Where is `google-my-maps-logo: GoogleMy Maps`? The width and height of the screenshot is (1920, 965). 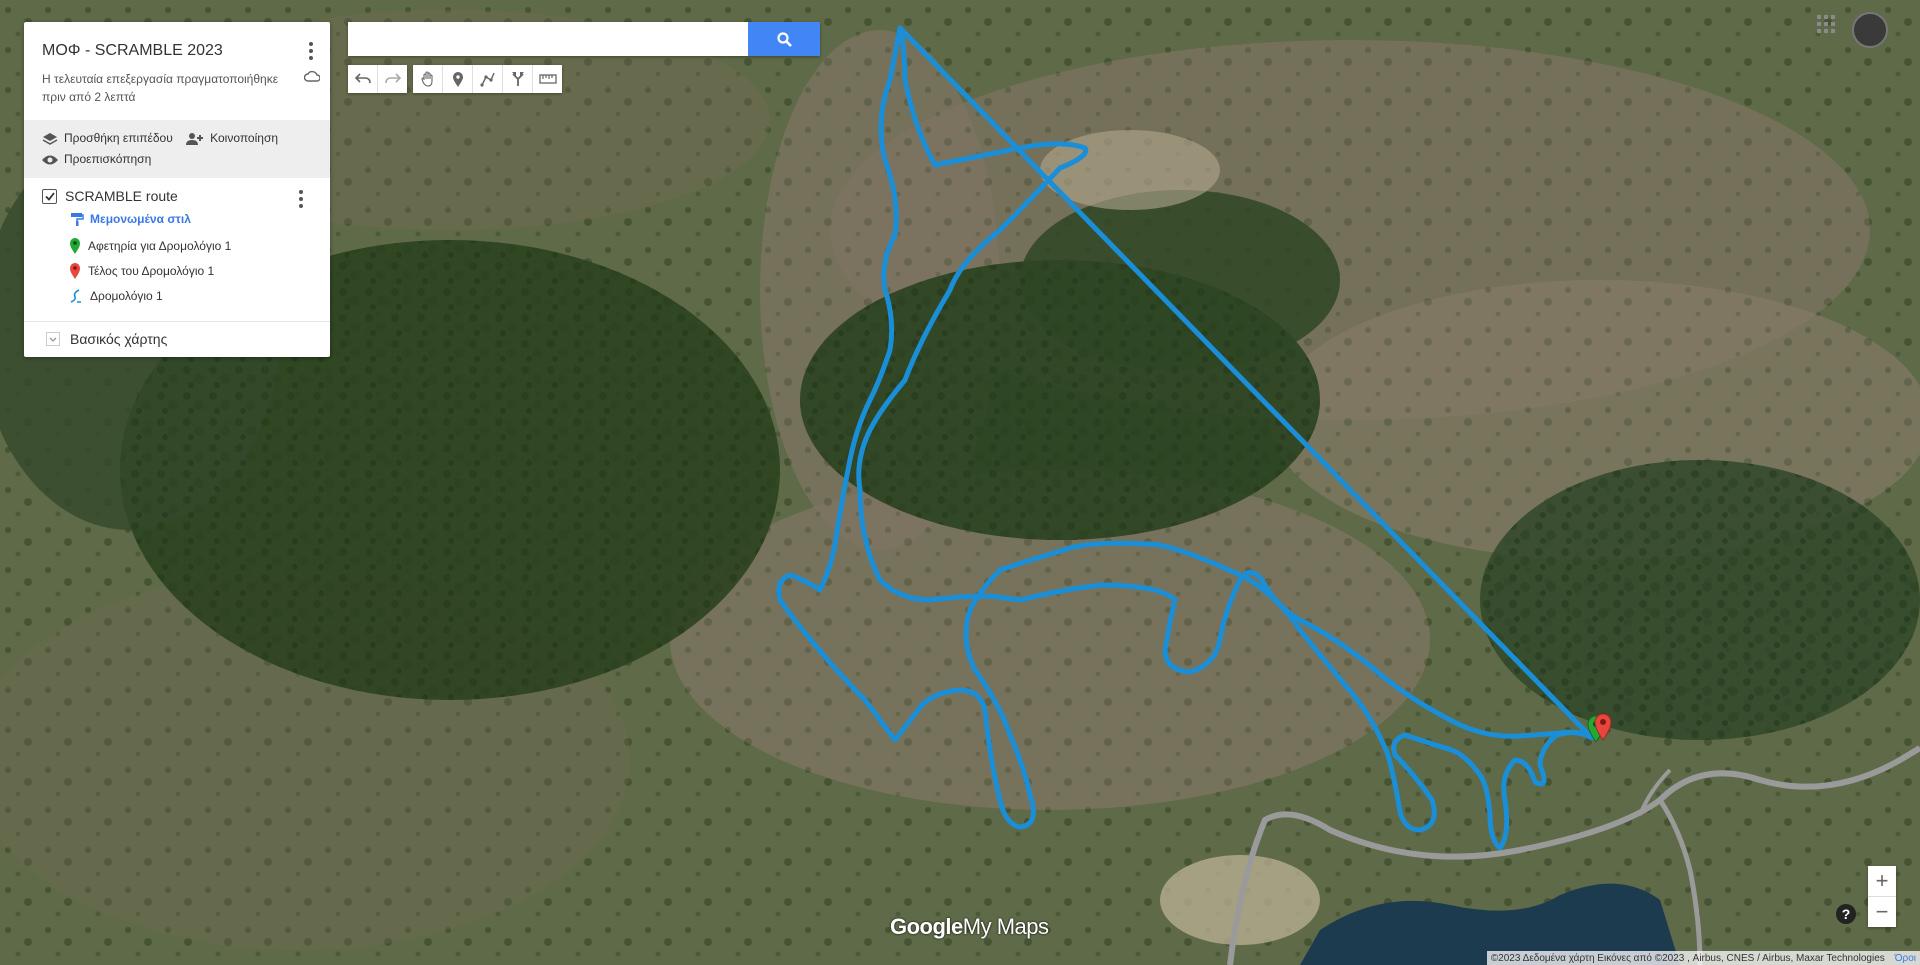 google-my-maps-logo: GoogleMy Maps is located at coordinates (969, 927).